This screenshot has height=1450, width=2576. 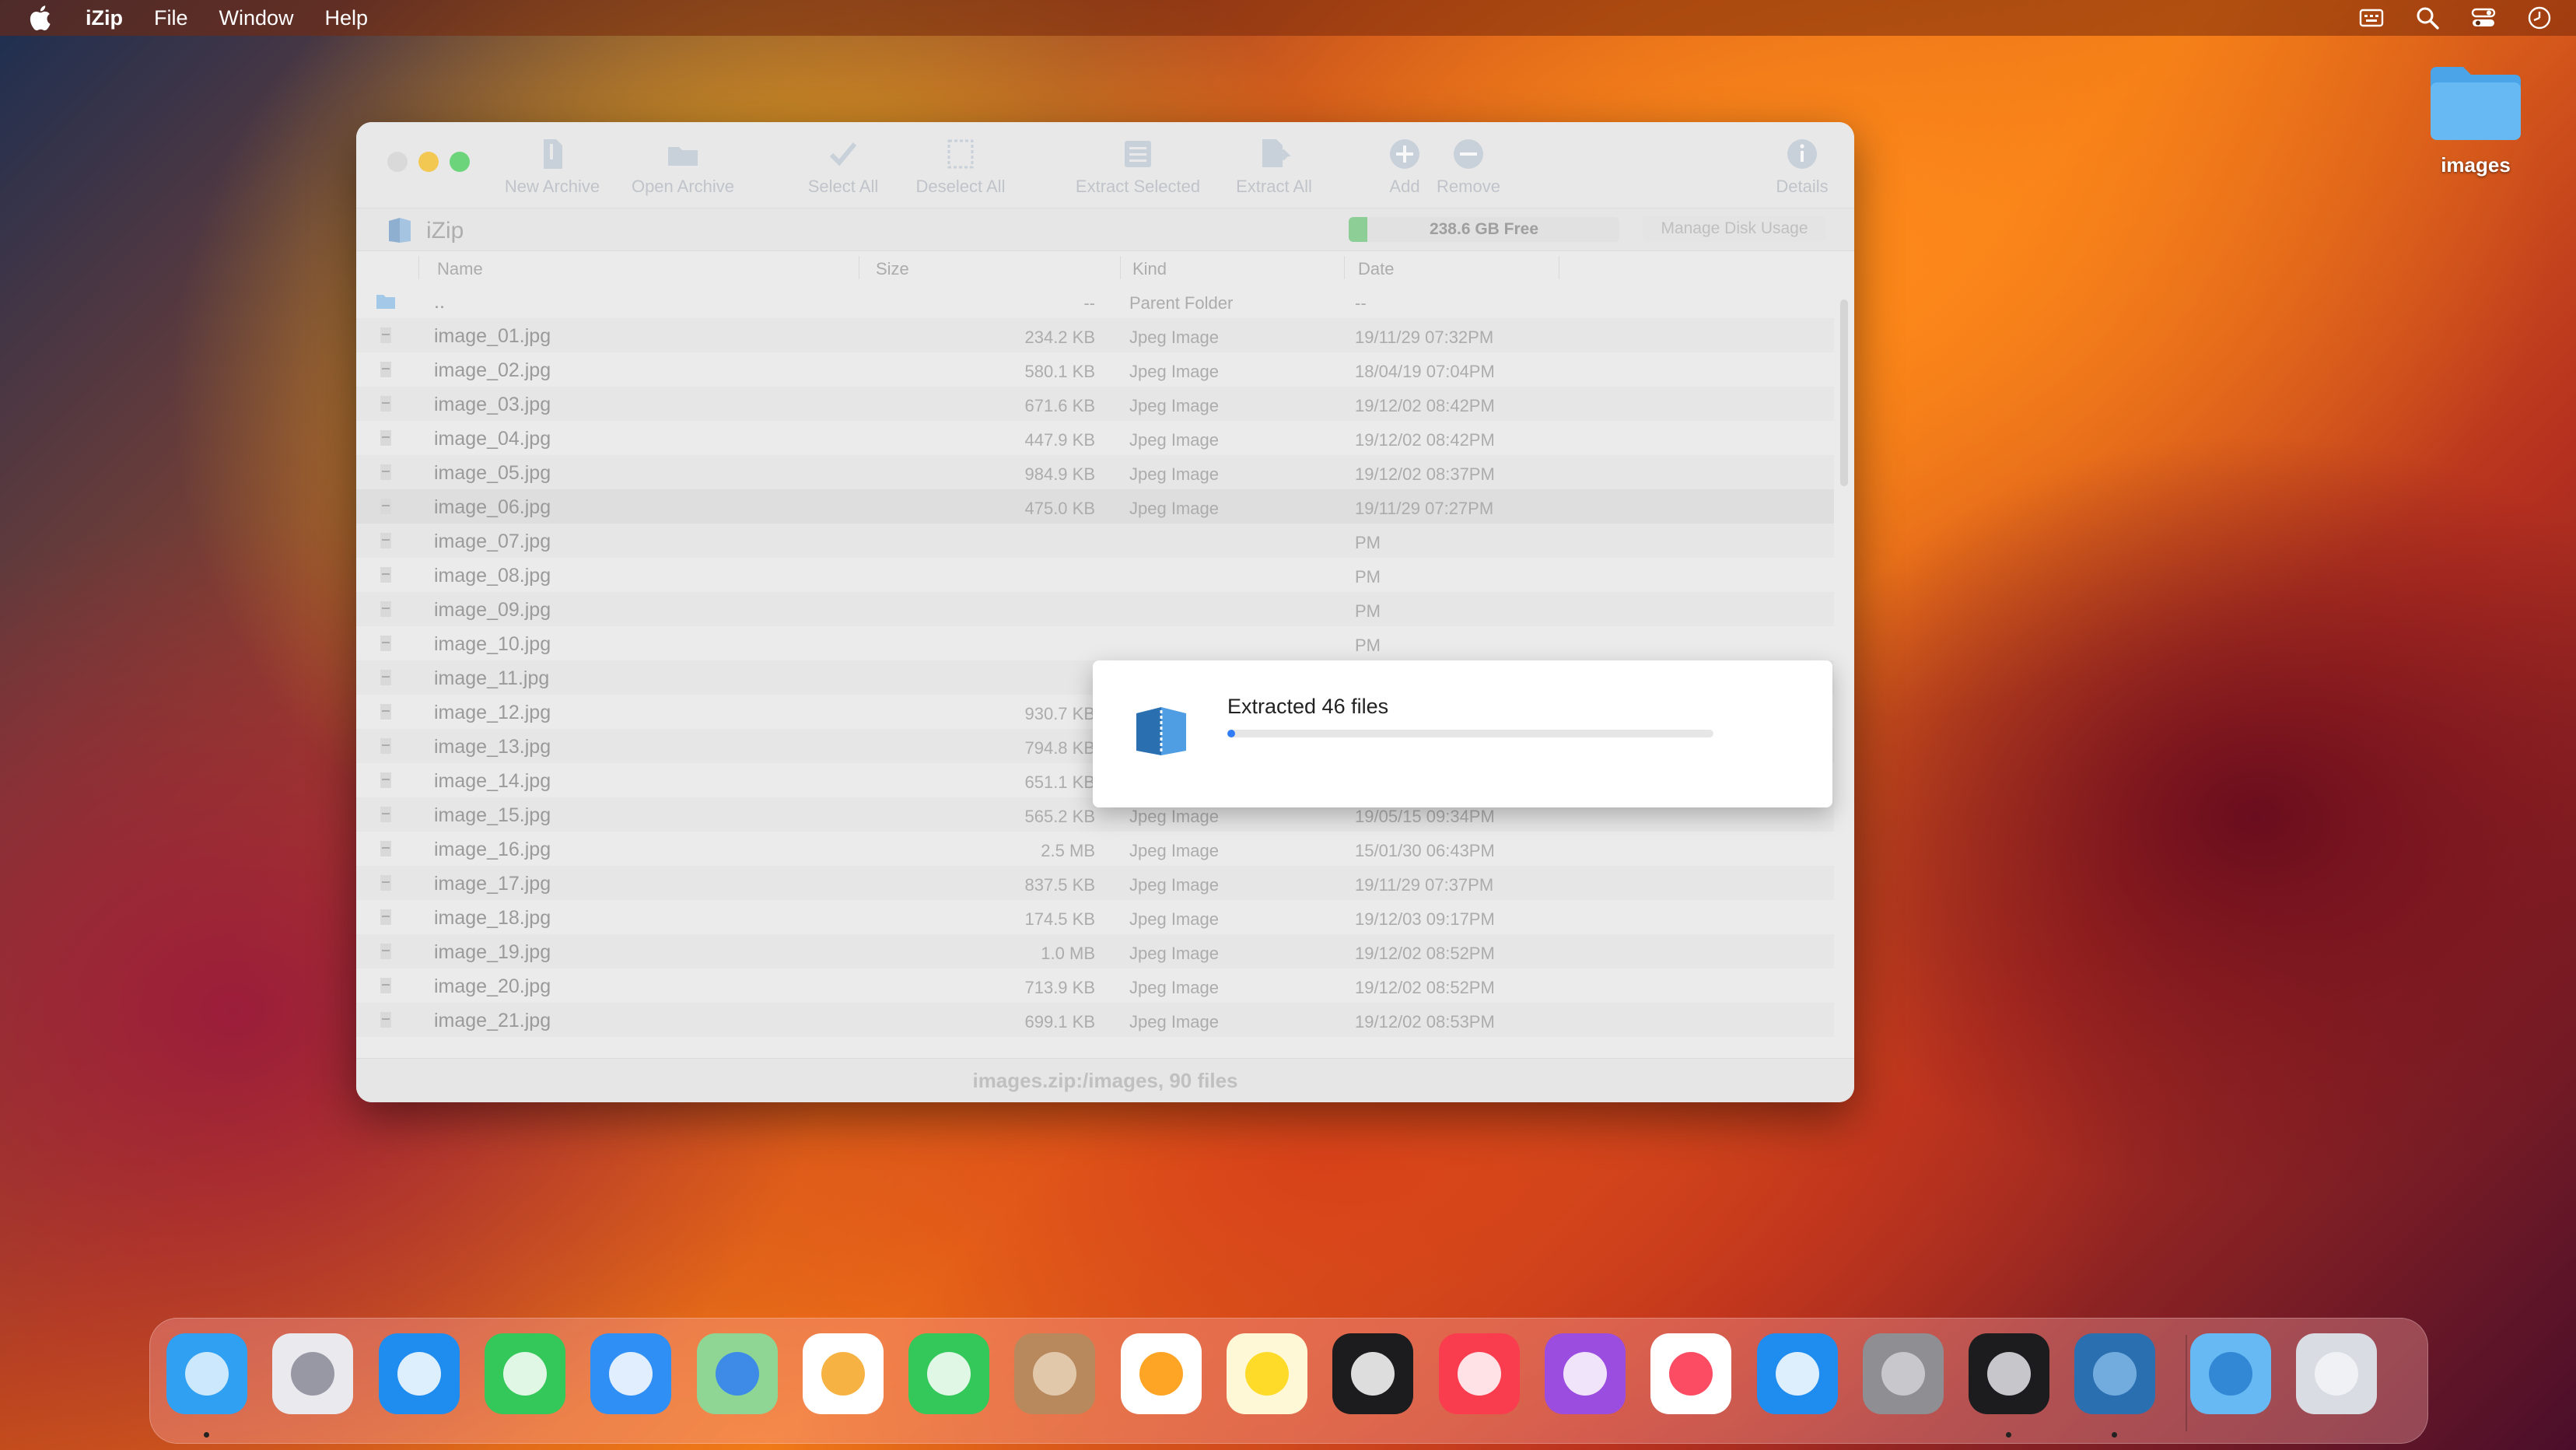 I want to click on file-name: image_05.jpg, so click(x=493, y=473).